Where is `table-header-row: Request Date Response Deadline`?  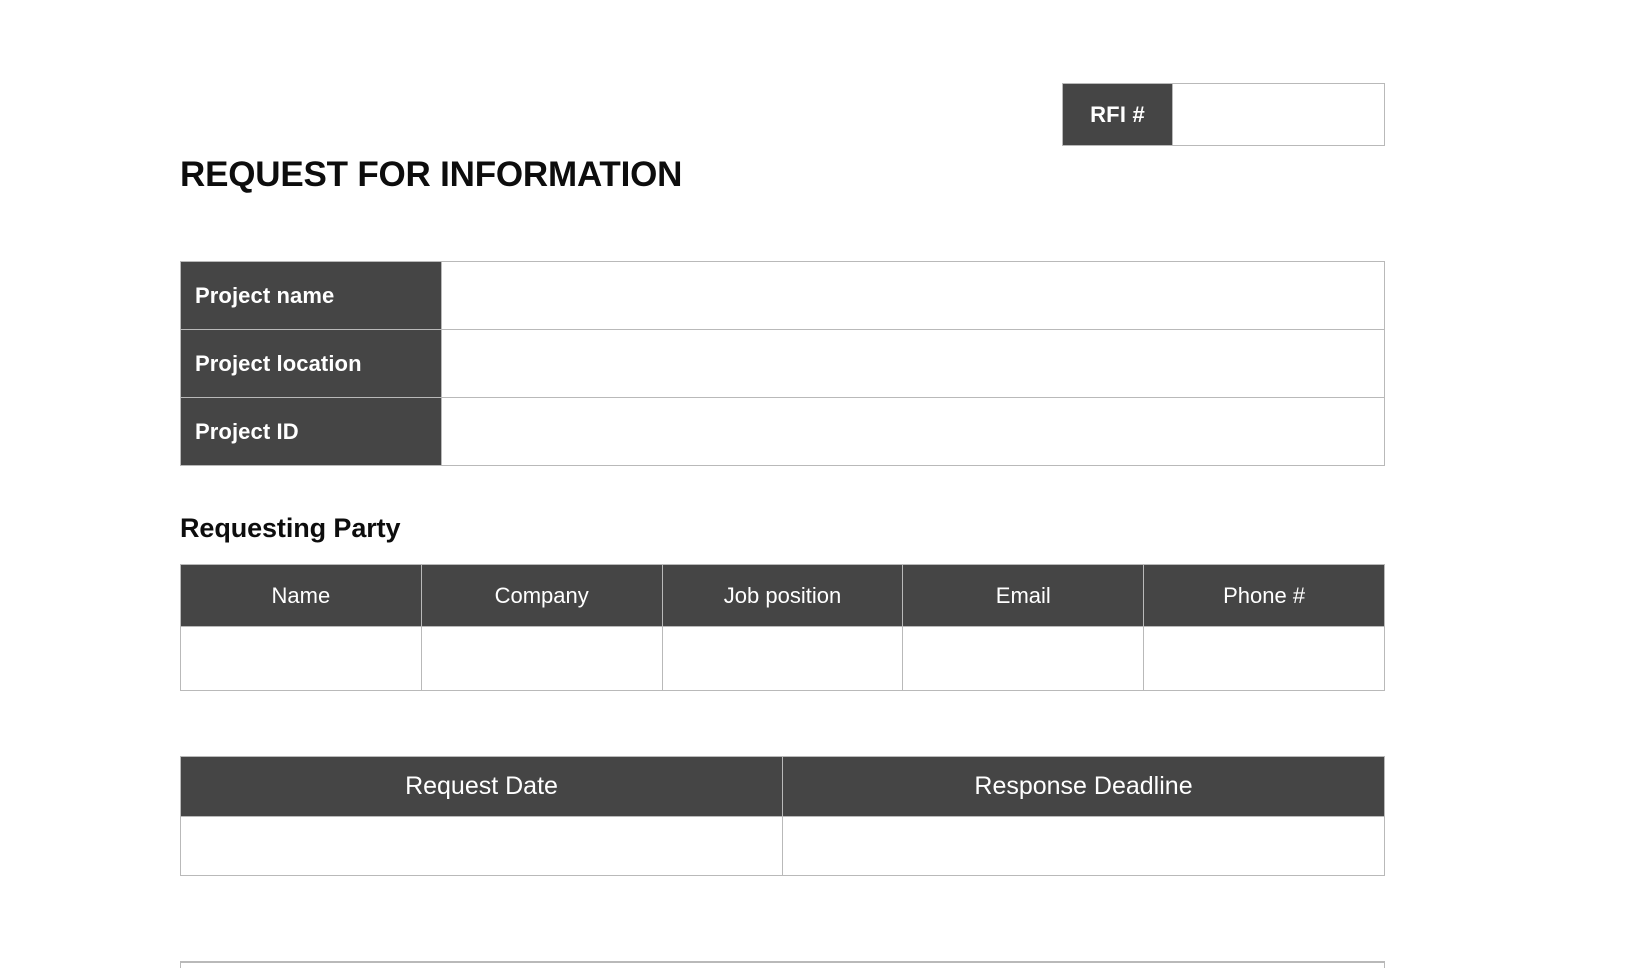 table-header-row: Request Date Response Deadline is located at coordinates (782, 786).